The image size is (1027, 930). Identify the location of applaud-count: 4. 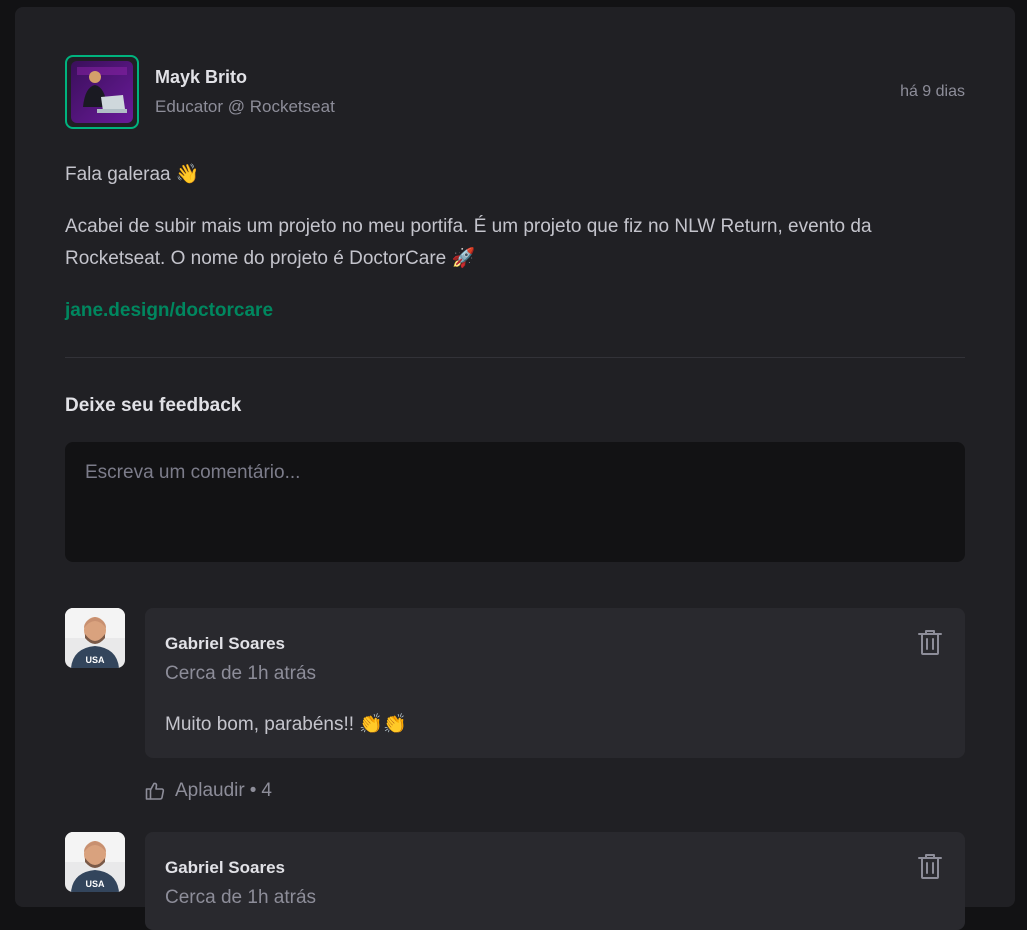
(266, 790).